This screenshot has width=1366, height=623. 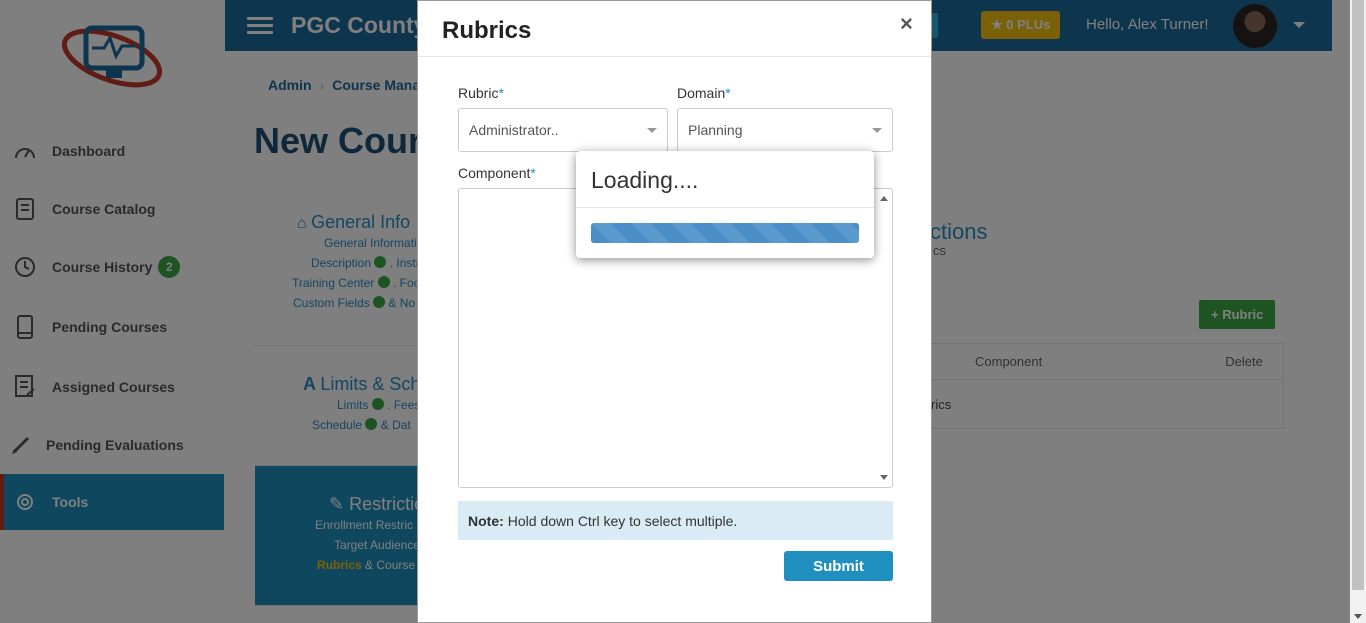 I want to click on modal-header: Rubrics ×, so click(x=674, y=29).